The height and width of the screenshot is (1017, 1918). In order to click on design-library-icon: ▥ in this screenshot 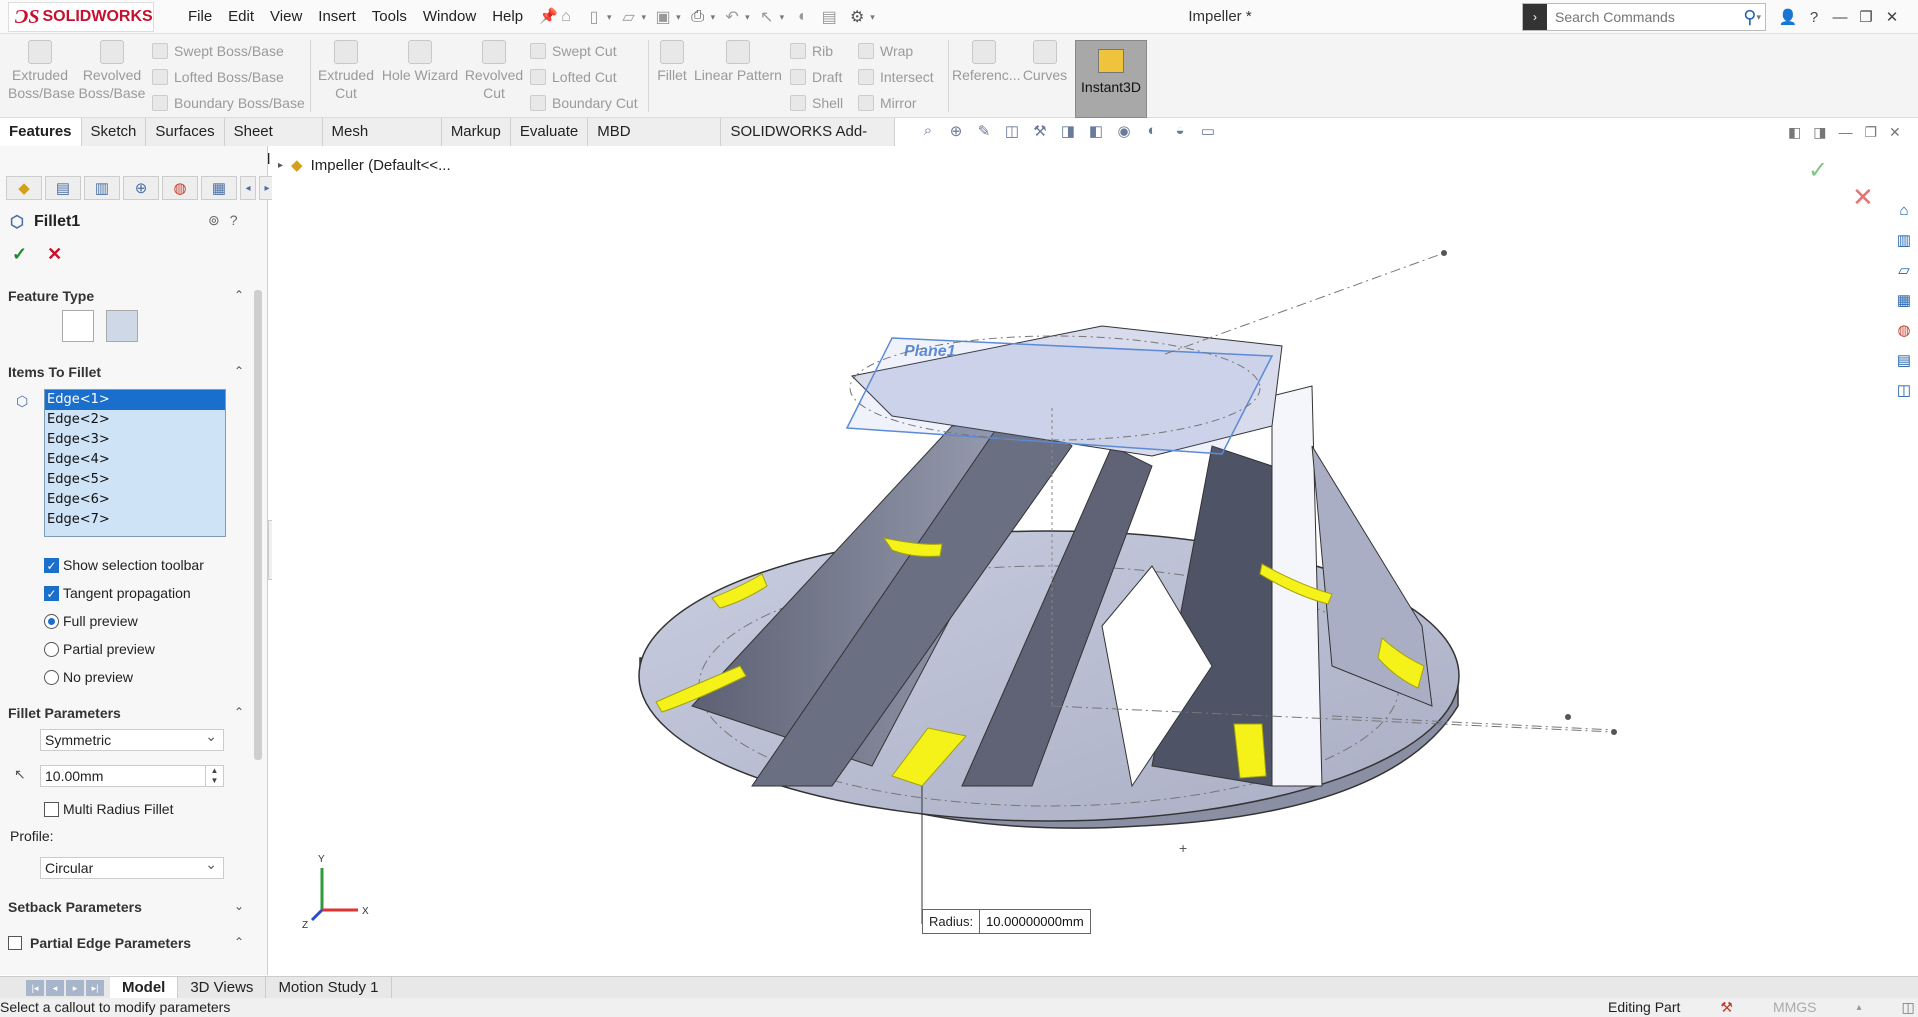, I will do `click(1904, 241)`.